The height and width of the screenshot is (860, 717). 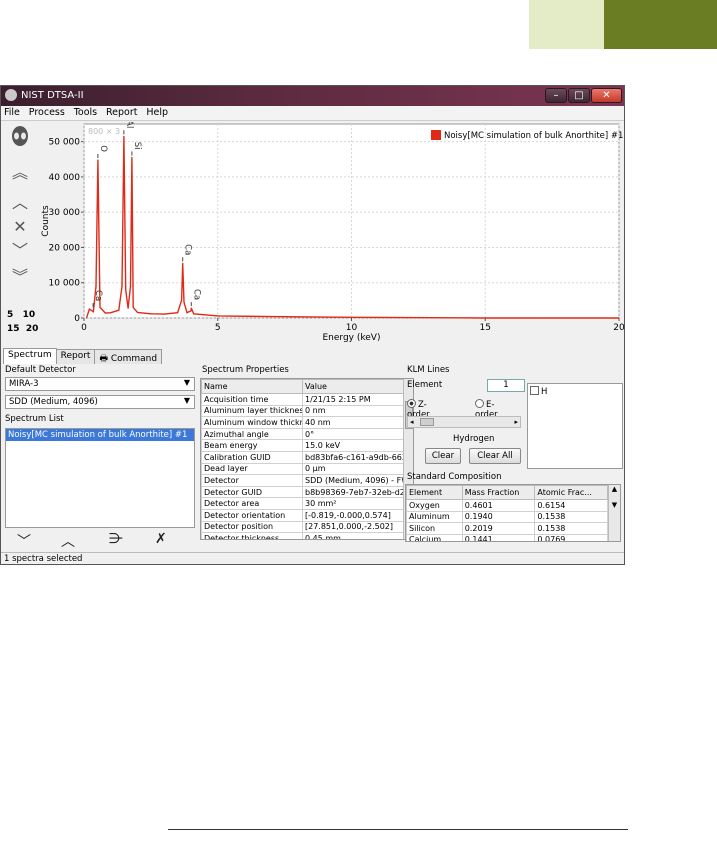 I want to click on tab-command: 🖶 Command, so click(x=128, y=356).